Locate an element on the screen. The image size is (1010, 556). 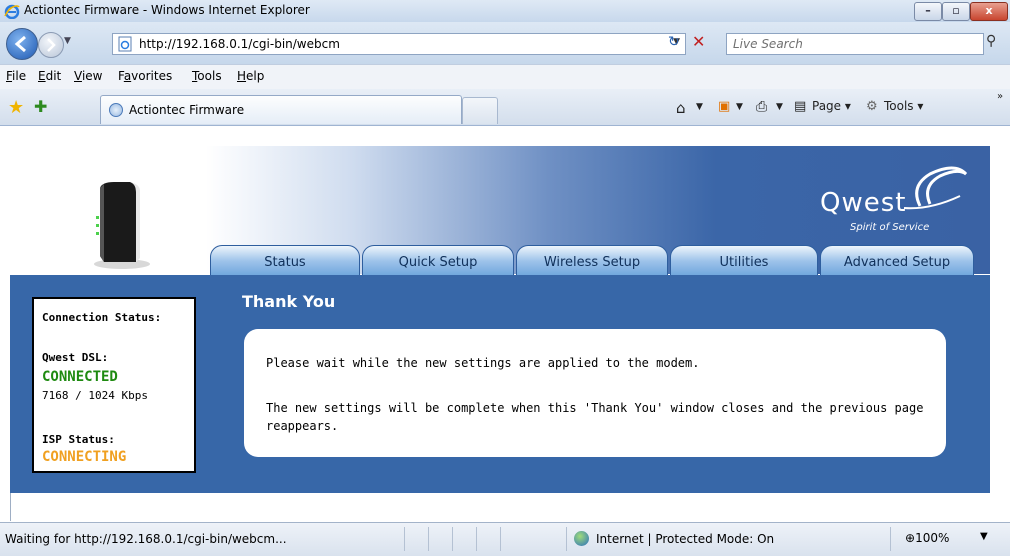
refresh-icon: ↻ is located at coordinates (674, 42).